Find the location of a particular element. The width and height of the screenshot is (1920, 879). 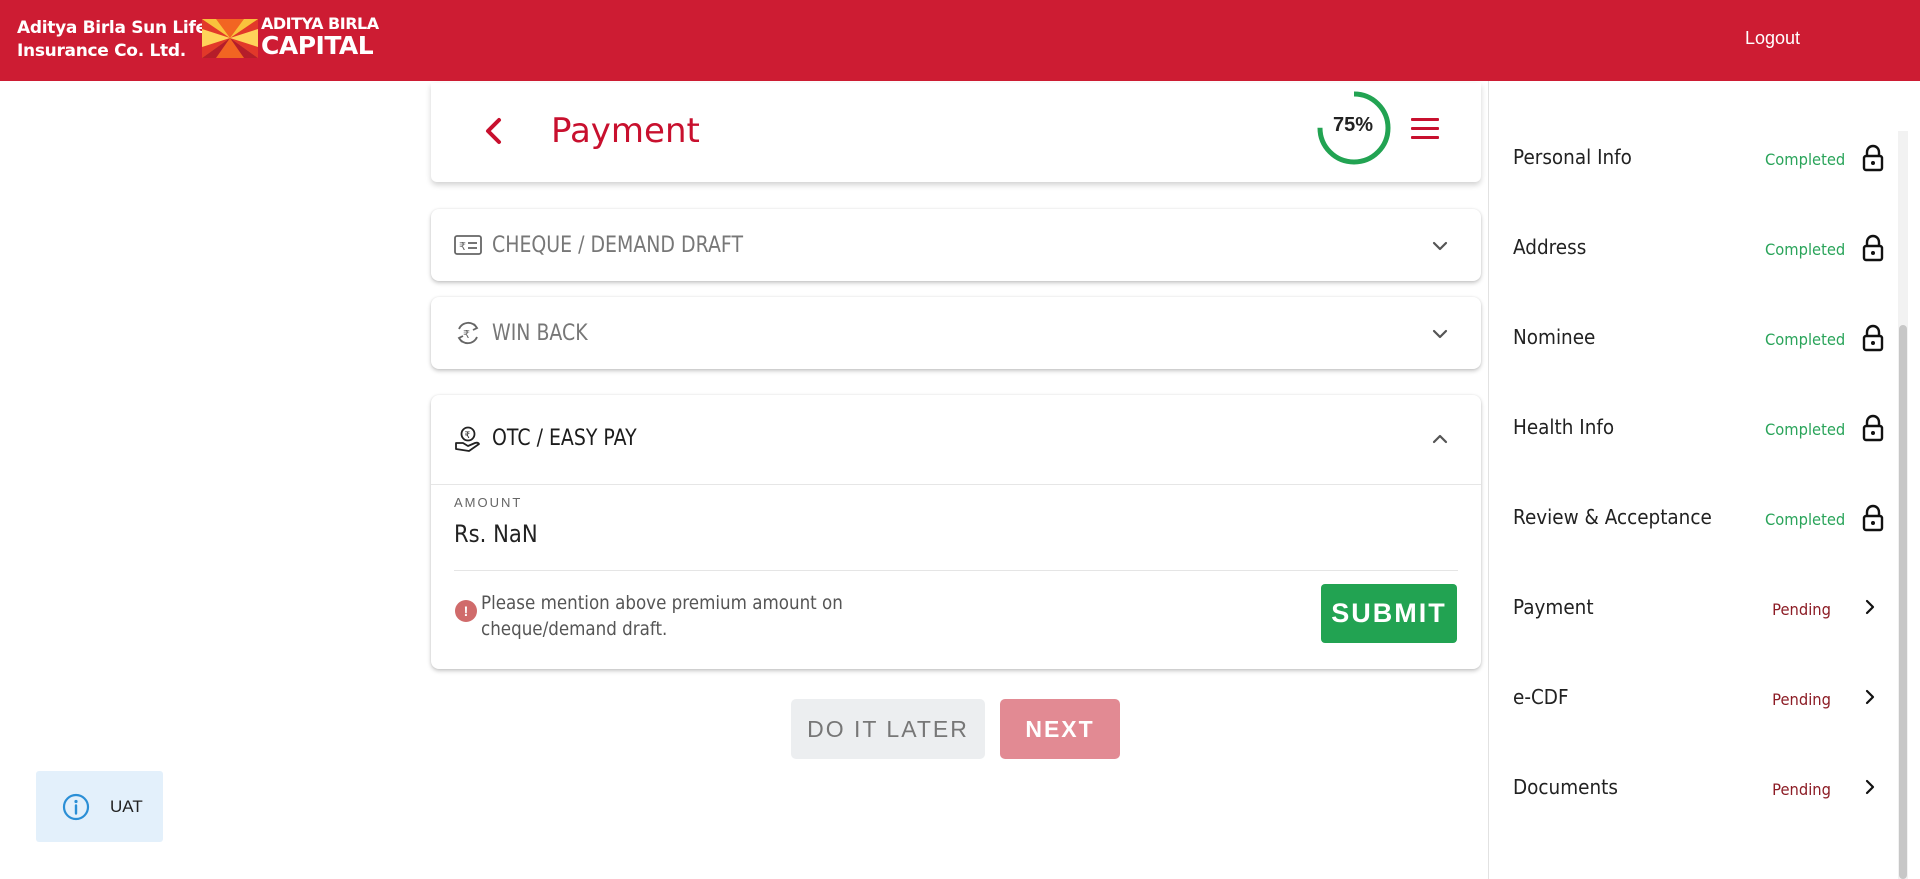

sidebar-item-label: Personal Info is located at coordinates (1572, 157).